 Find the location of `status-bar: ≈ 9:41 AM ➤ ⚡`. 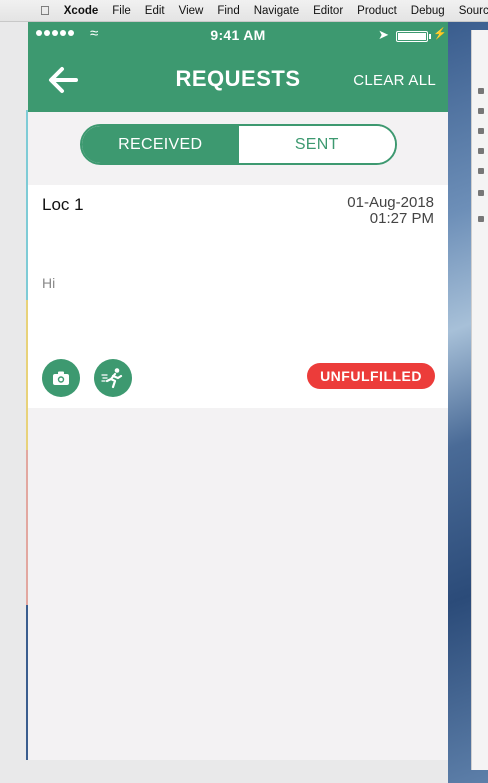

status-bar: ≈ 9:41 AM ➤ ⚡ is located at coordinates (238, 36).